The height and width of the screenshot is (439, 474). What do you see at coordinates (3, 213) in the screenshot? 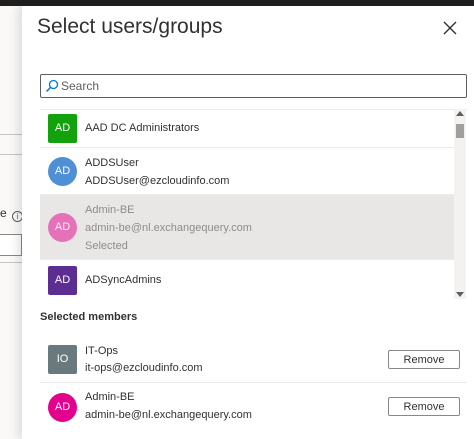
I see `background-label: e` at bounding box center [3, 213].